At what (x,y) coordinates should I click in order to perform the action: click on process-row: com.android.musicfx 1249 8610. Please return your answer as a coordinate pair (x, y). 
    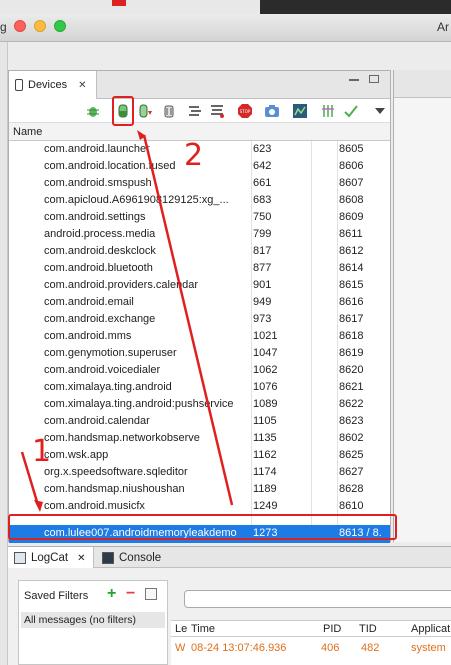
    Looking at the image, I should click on (199, 506).